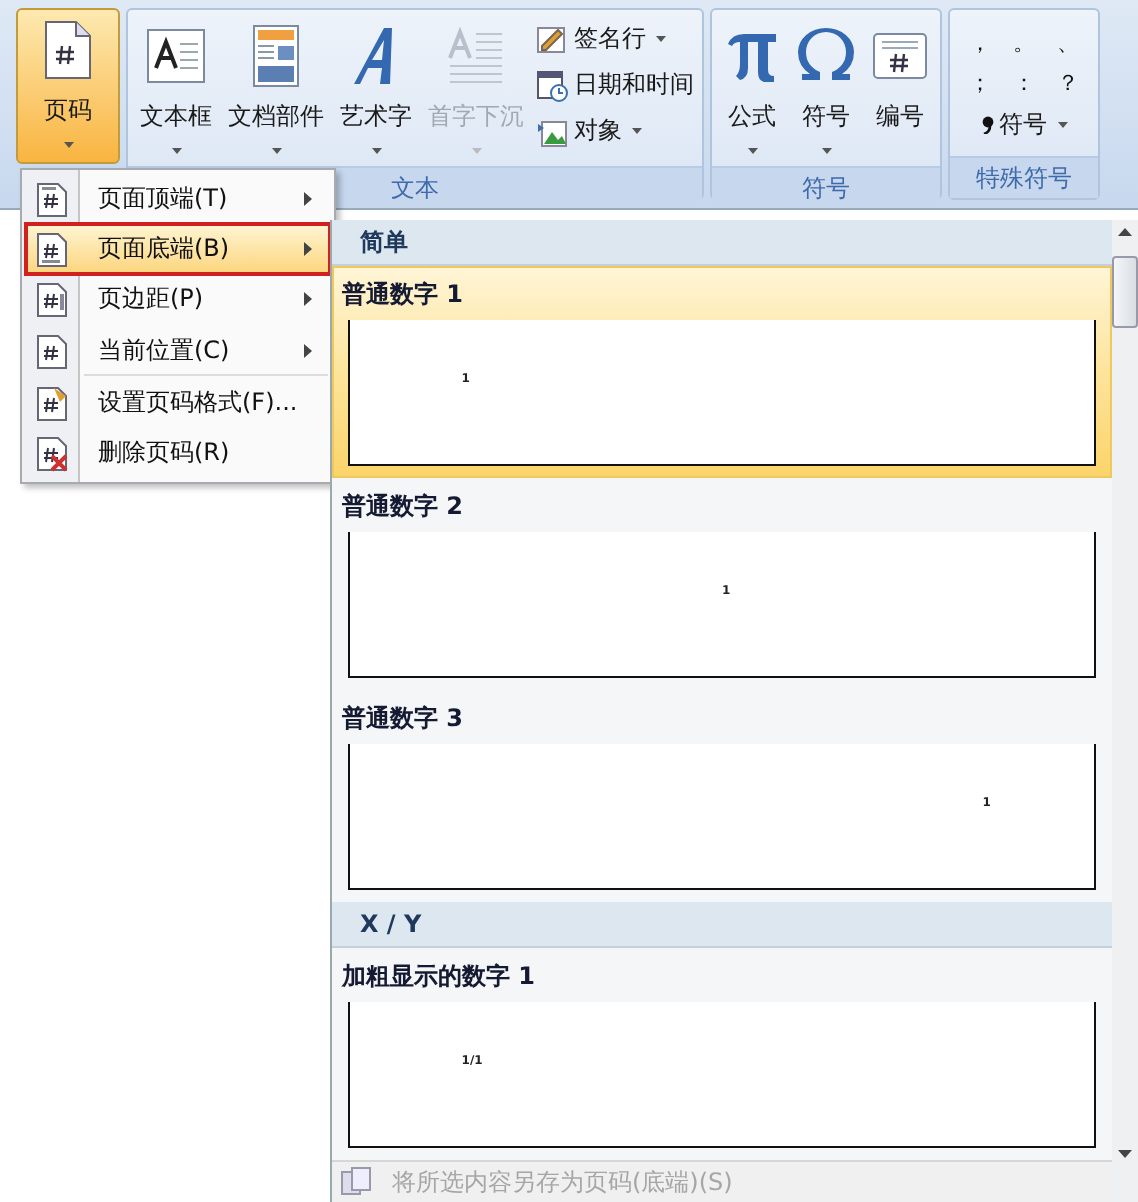  What do you see at coordinates (552, 131) in the screenshot?
I see `object-icon` at bounding box center [552, 131].